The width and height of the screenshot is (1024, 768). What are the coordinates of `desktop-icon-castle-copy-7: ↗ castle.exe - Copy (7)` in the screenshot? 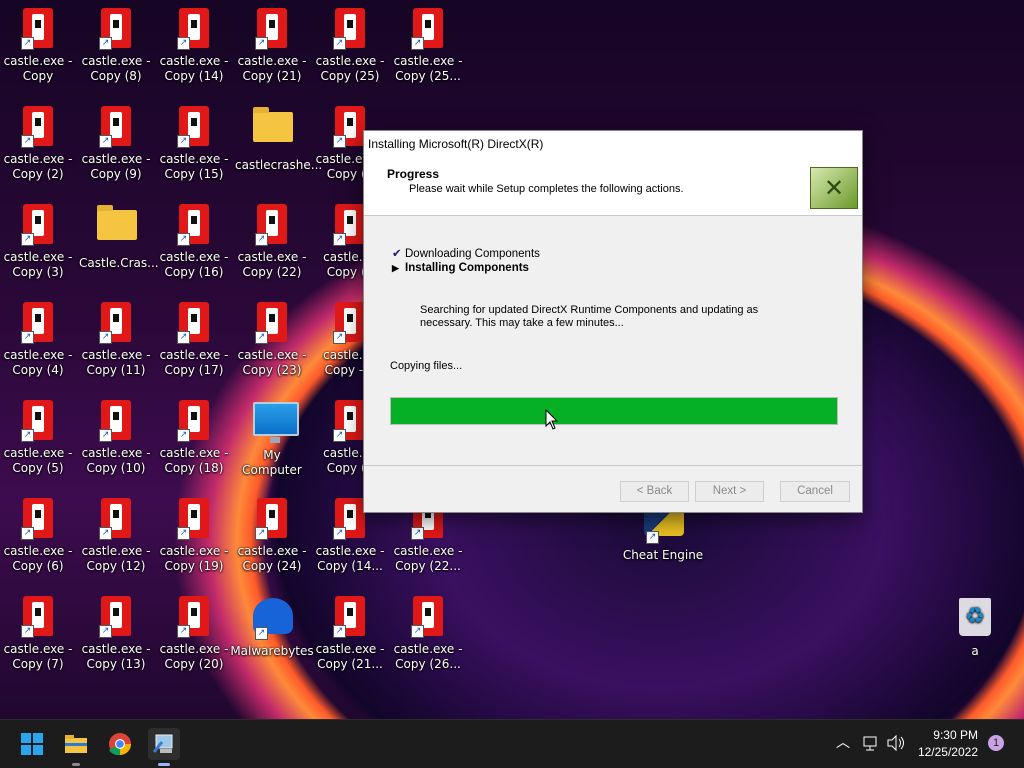 It's located at (38, 634).